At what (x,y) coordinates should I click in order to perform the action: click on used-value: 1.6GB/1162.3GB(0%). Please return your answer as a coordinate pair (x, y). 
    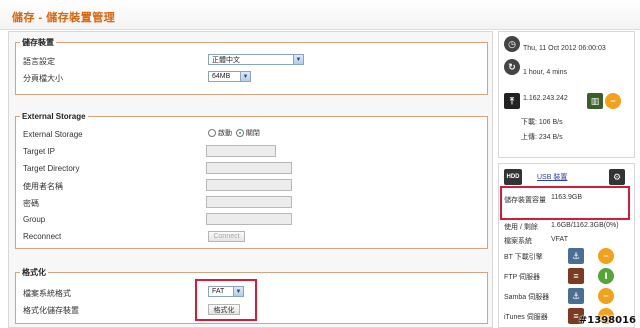
    Looking at the image, I should click on (585, 225).